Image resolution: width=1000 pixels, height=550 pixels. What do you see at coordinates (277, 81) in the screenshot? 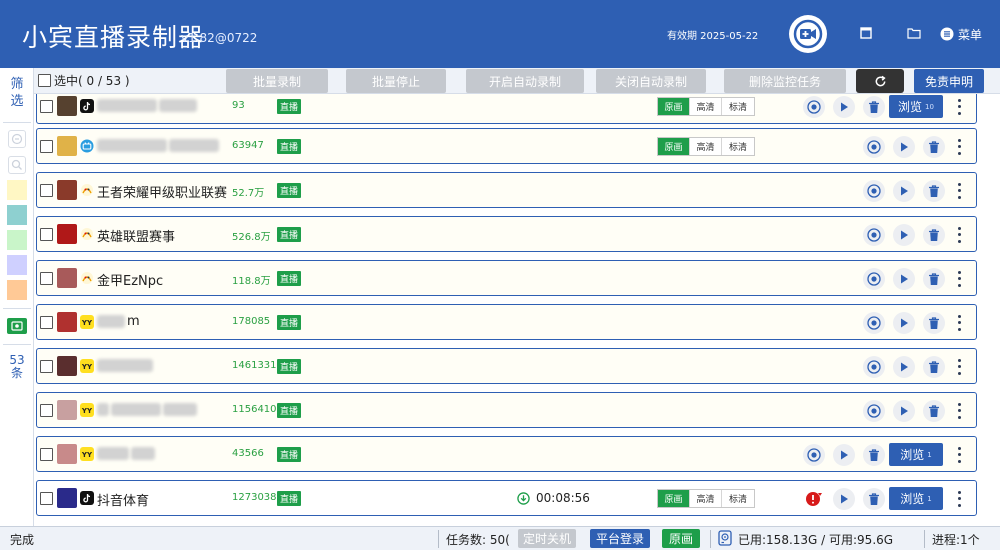
I see `batch-record-button: 批量录制` at bounding box center [277, 81].